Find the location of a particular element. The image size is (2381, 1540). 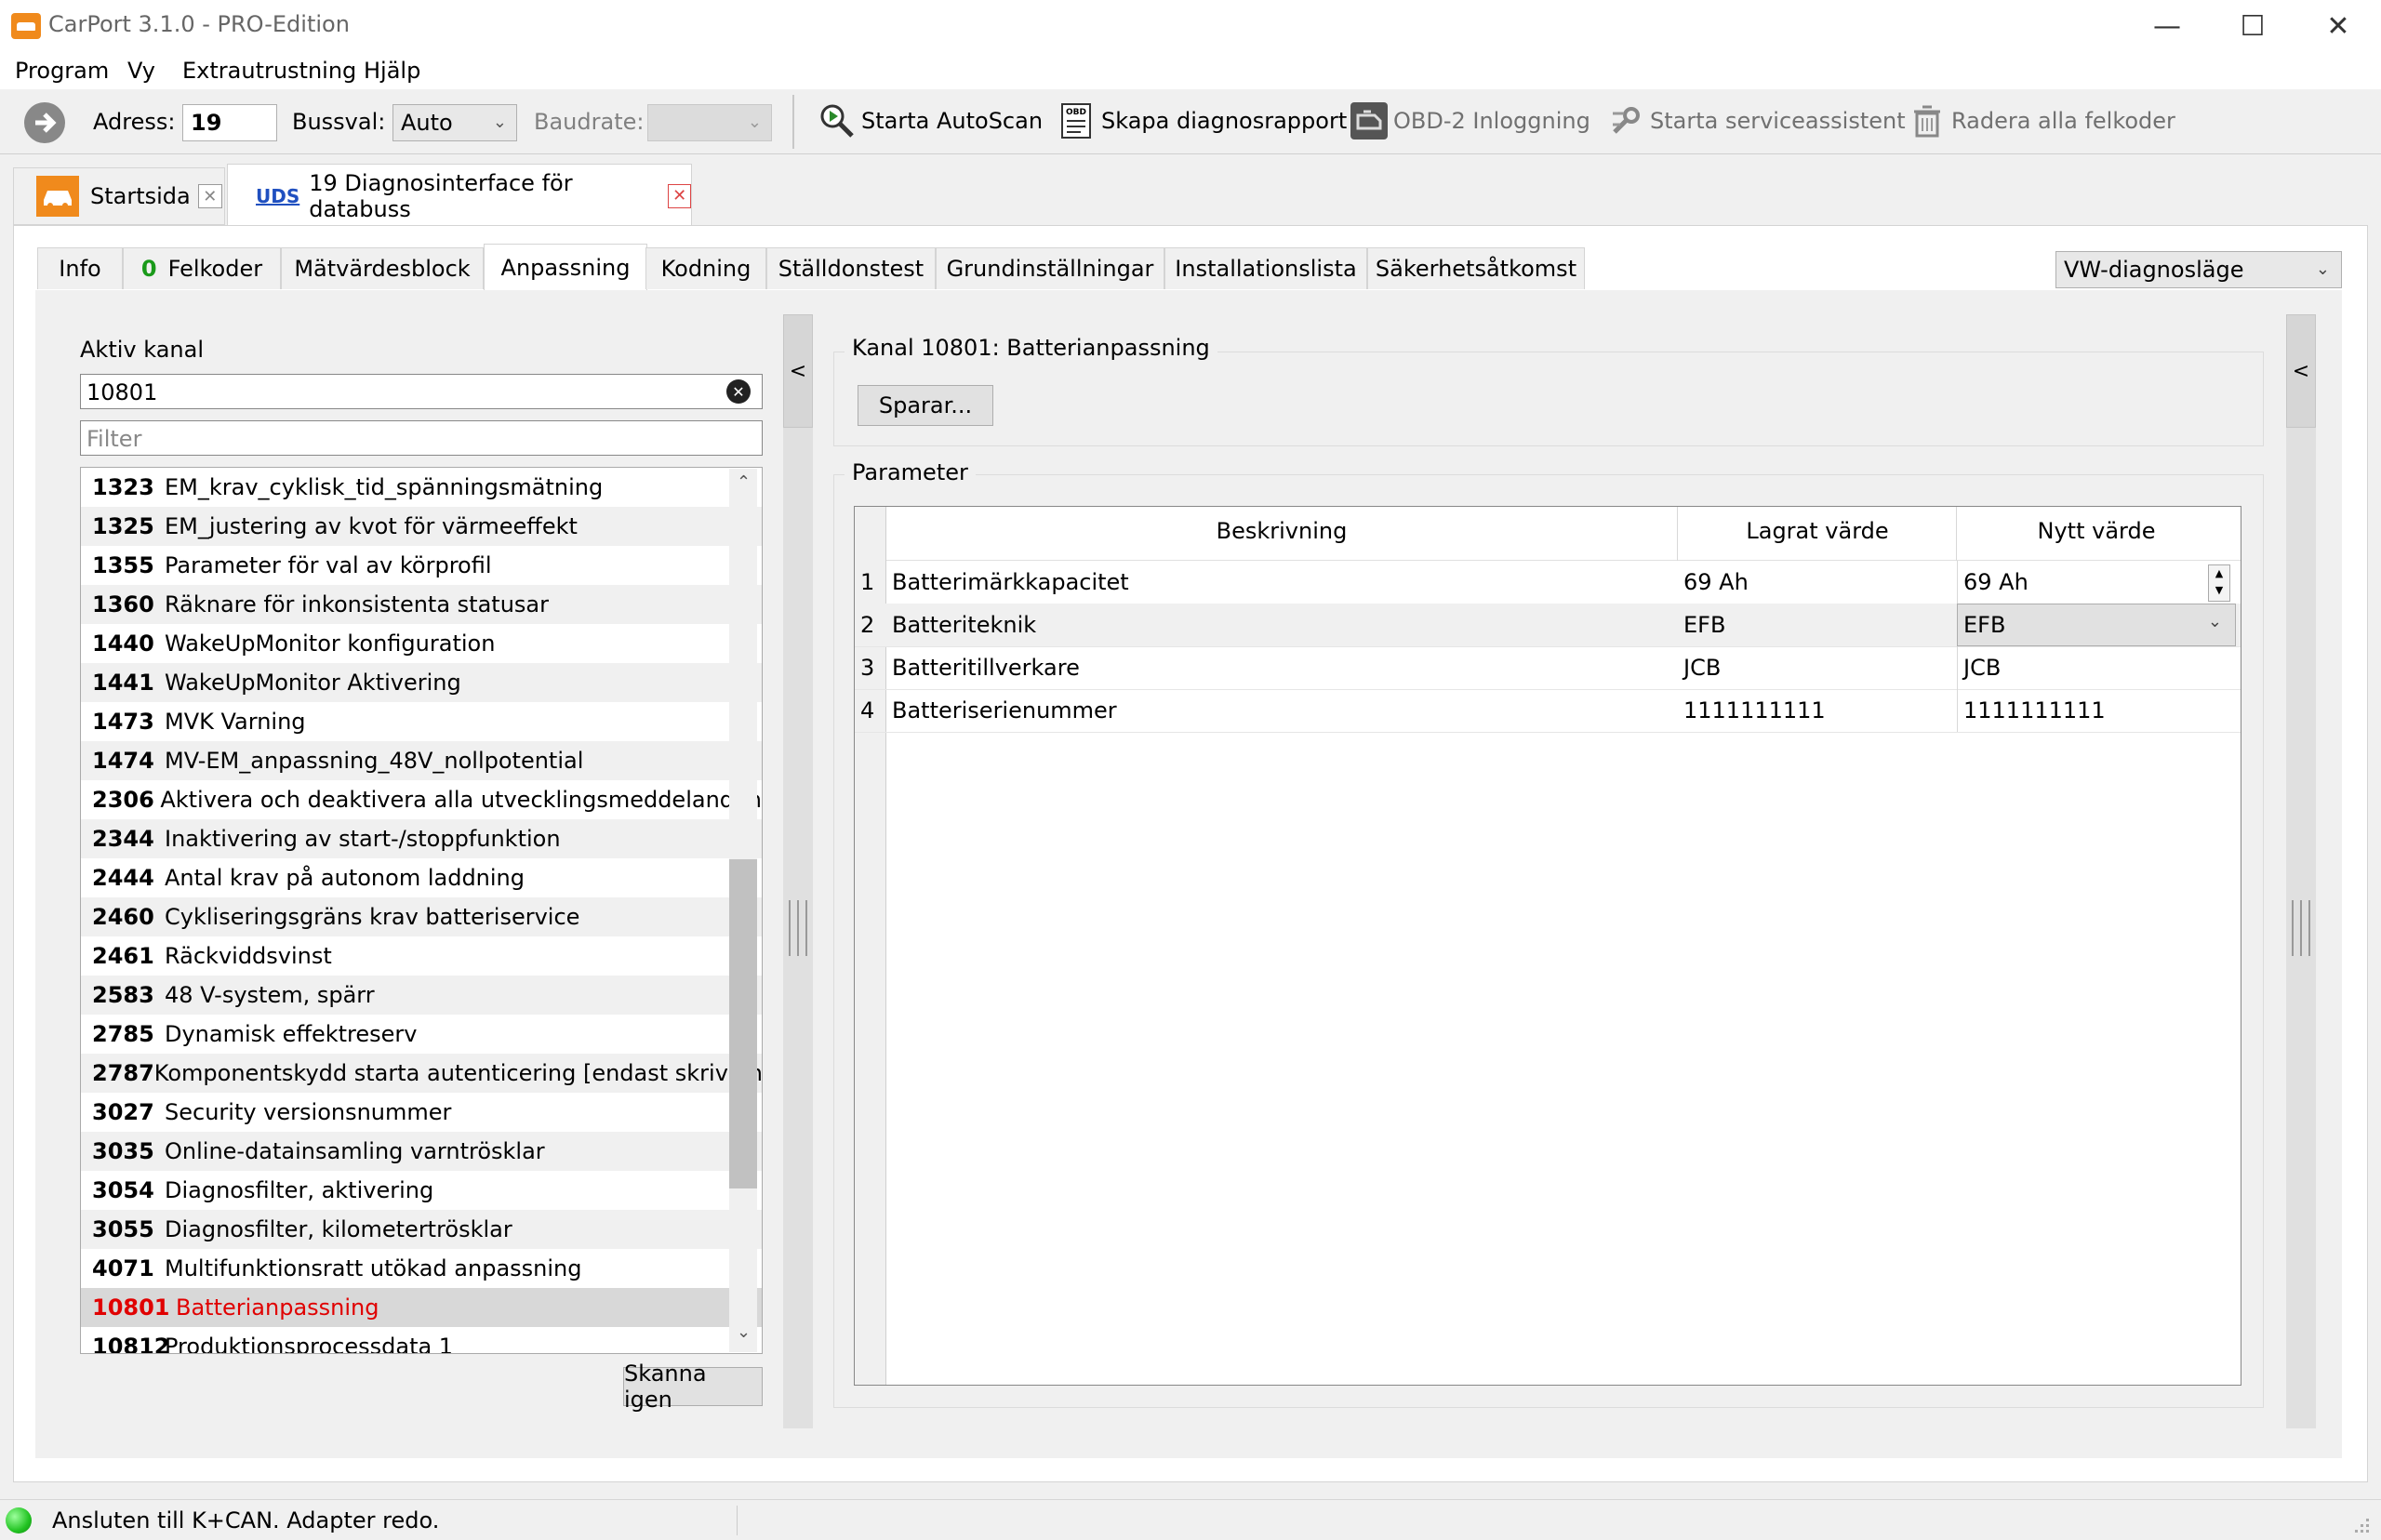

channel-list-item: 10812 Produktionsprocessdata 1 is located at coordinates (421, 1340).